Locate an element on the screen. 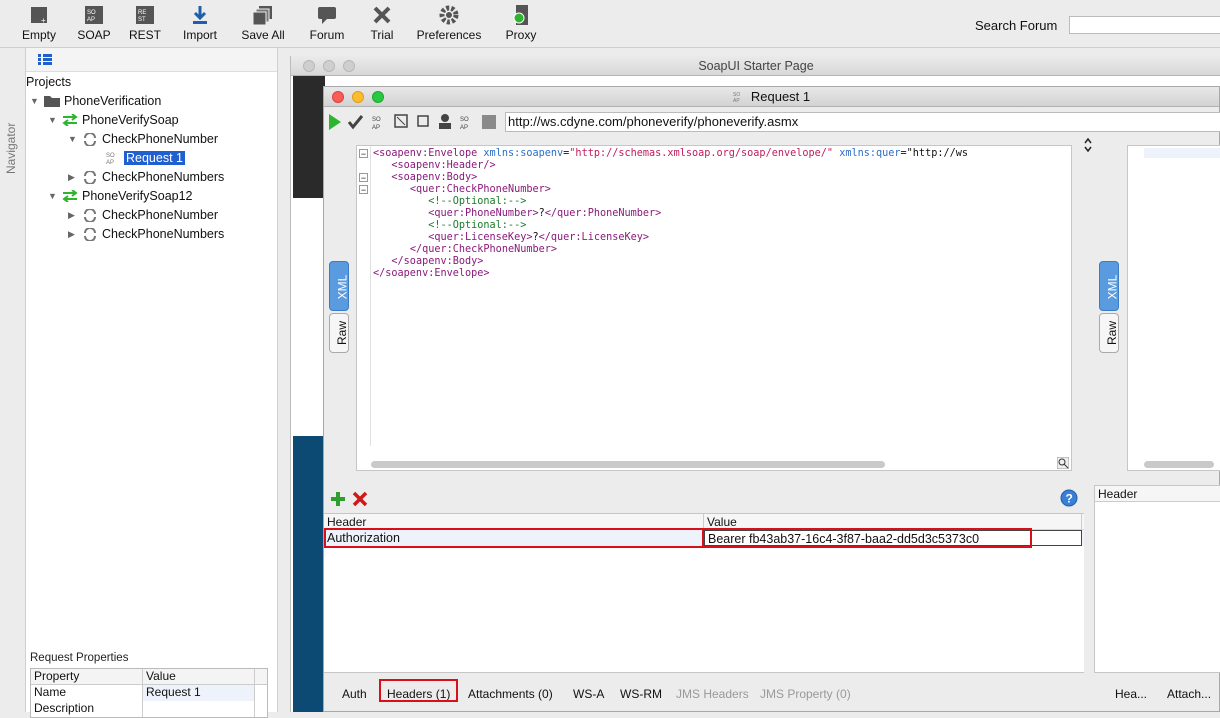 The height and width of the screenshot is (718, 1220). rest-button: RE ST REST is located at coordinates (145, 23).